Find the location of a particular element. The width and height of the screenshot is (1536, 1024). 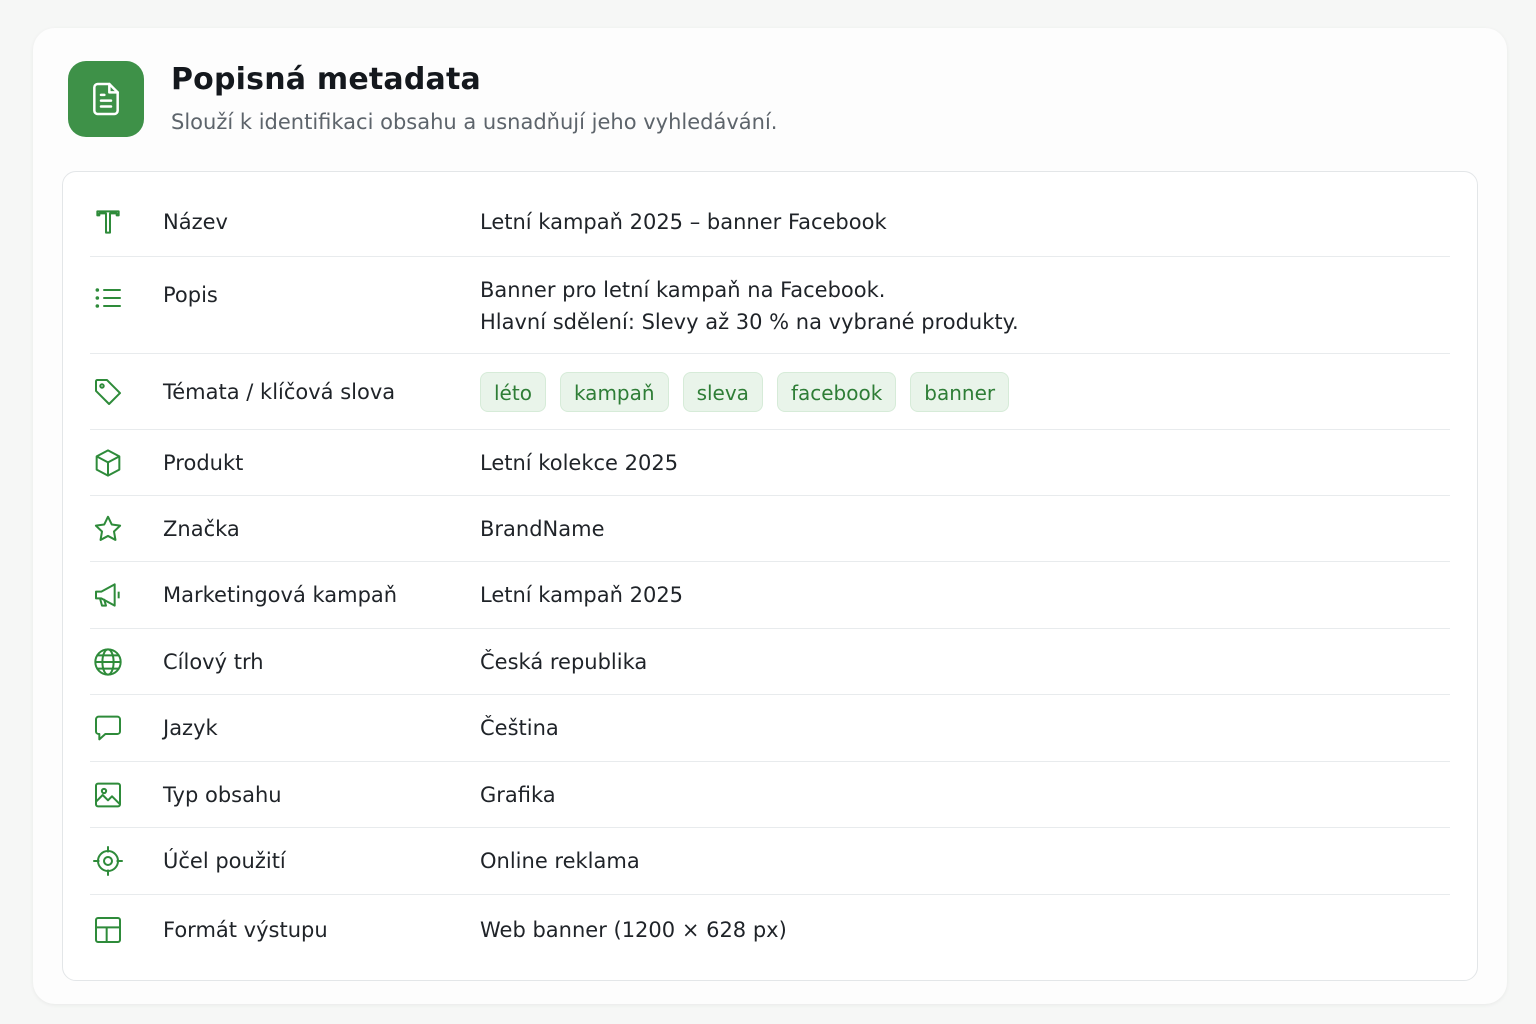

row-value: Grafika is located at coordinates (518, 794).